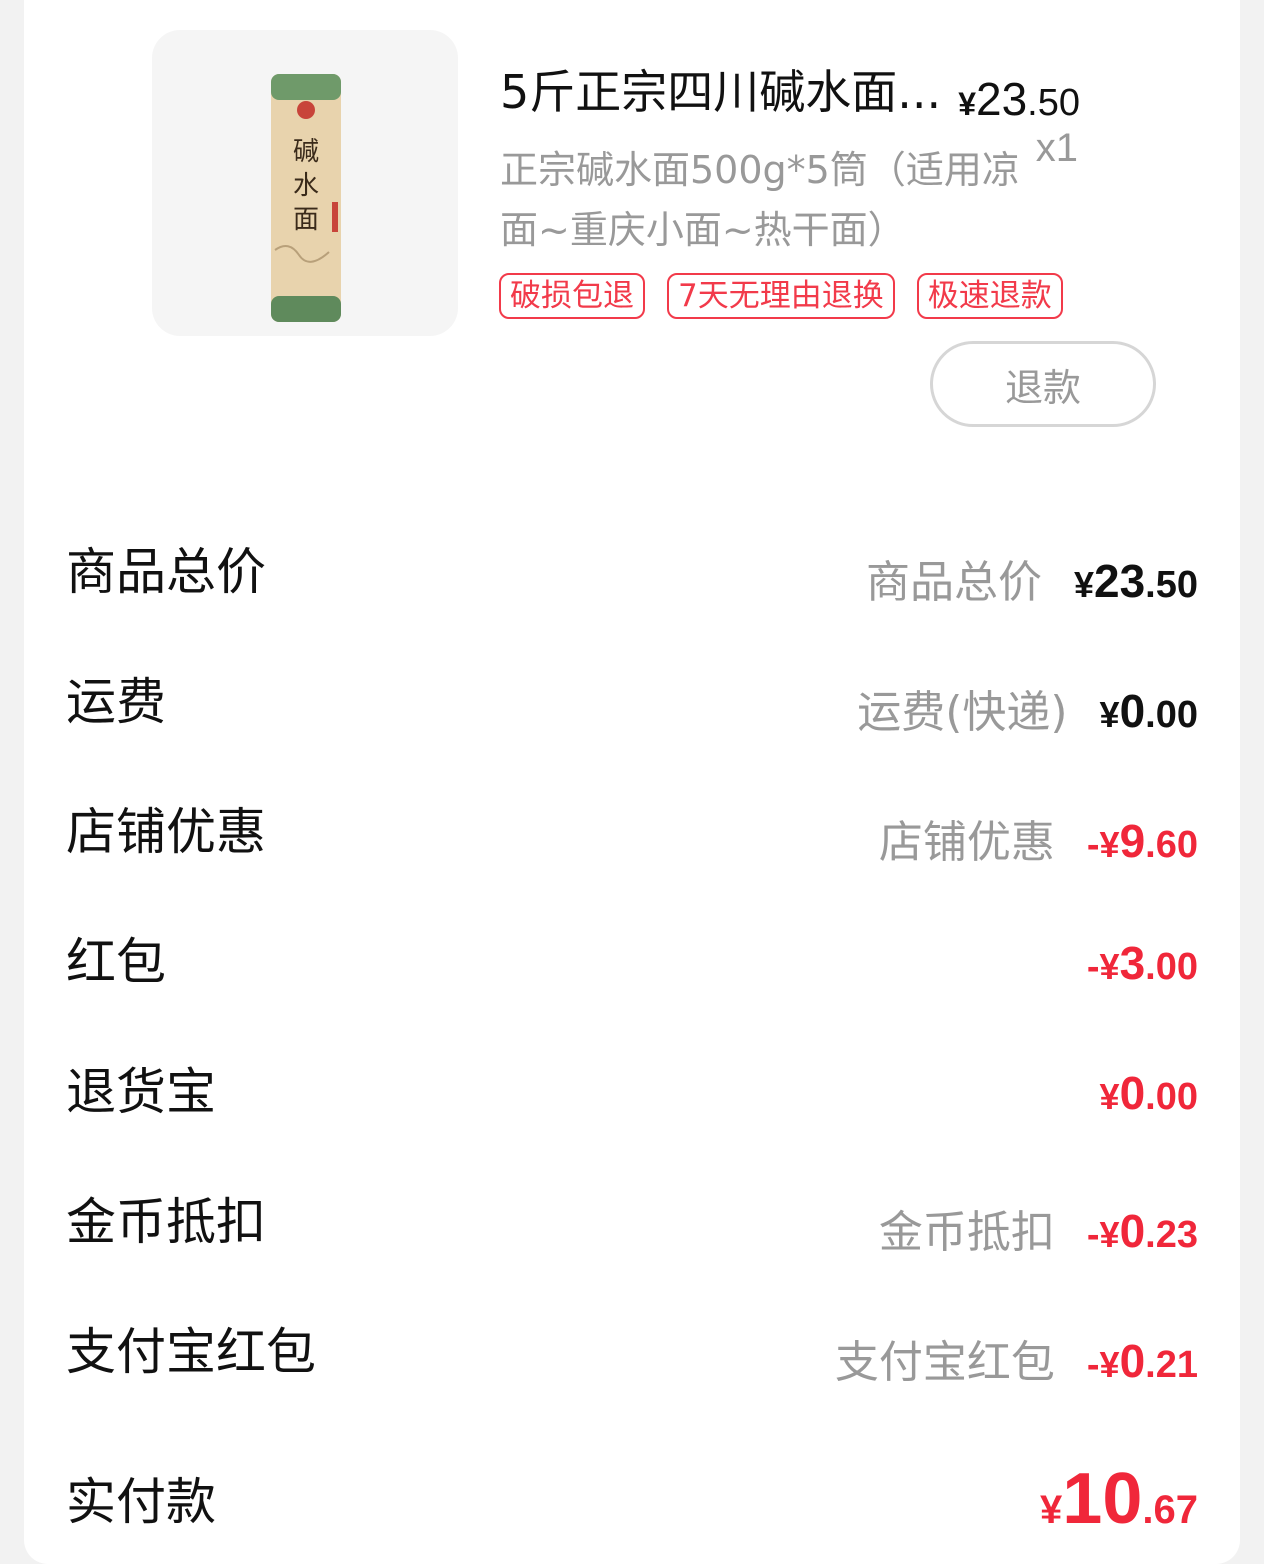 The width and height of the screenshot is (1264, 1564). Describe the element at coordinates (989, 296) in the screenshot. I see `tag-fast-refund: 极速退款` at that location.